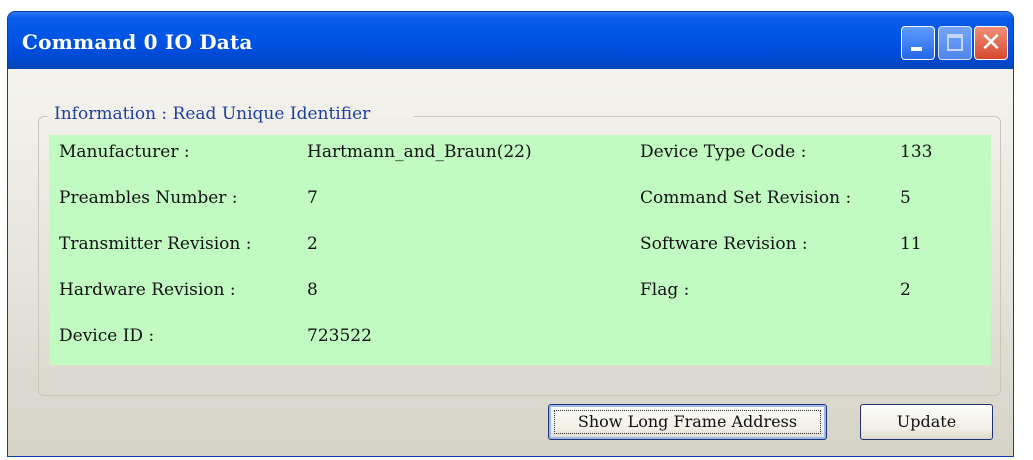 Image resolution: width=1033 pixels, height=460 pixels. I want to click on window-title: Command 0 IO Data, so click(137, 42).